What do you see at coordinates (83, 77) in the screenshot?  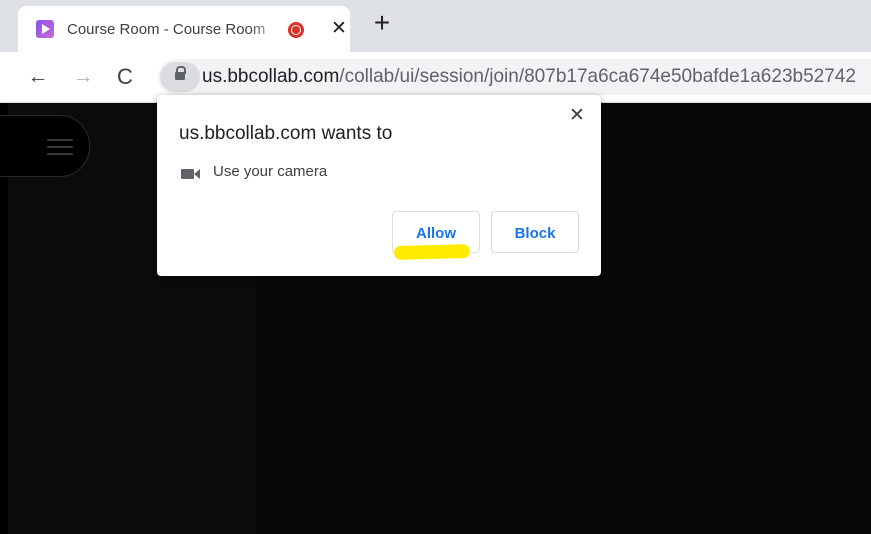 I see `forward-button: →` at bounding box center [83, 77].